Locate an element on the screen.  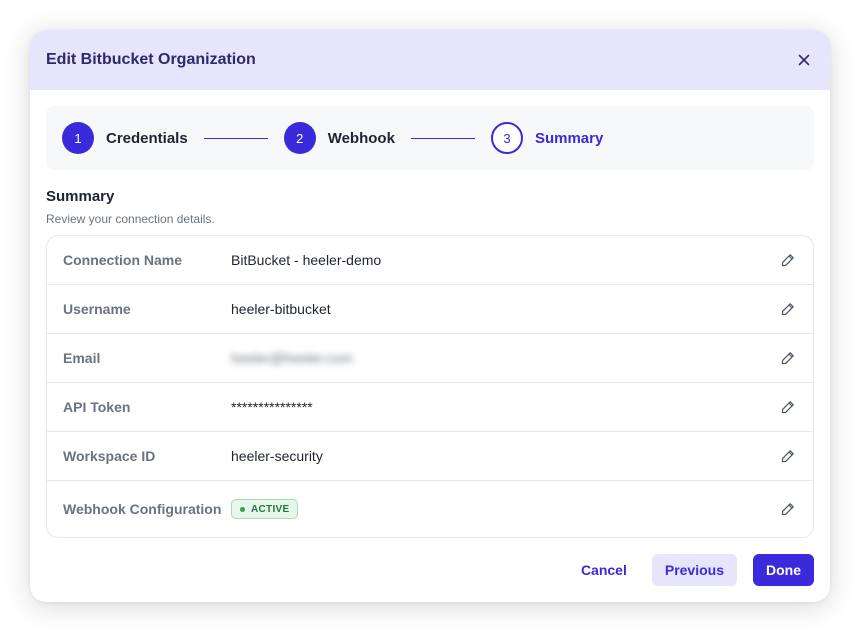
close-icon is located at coordinates (804, 60).